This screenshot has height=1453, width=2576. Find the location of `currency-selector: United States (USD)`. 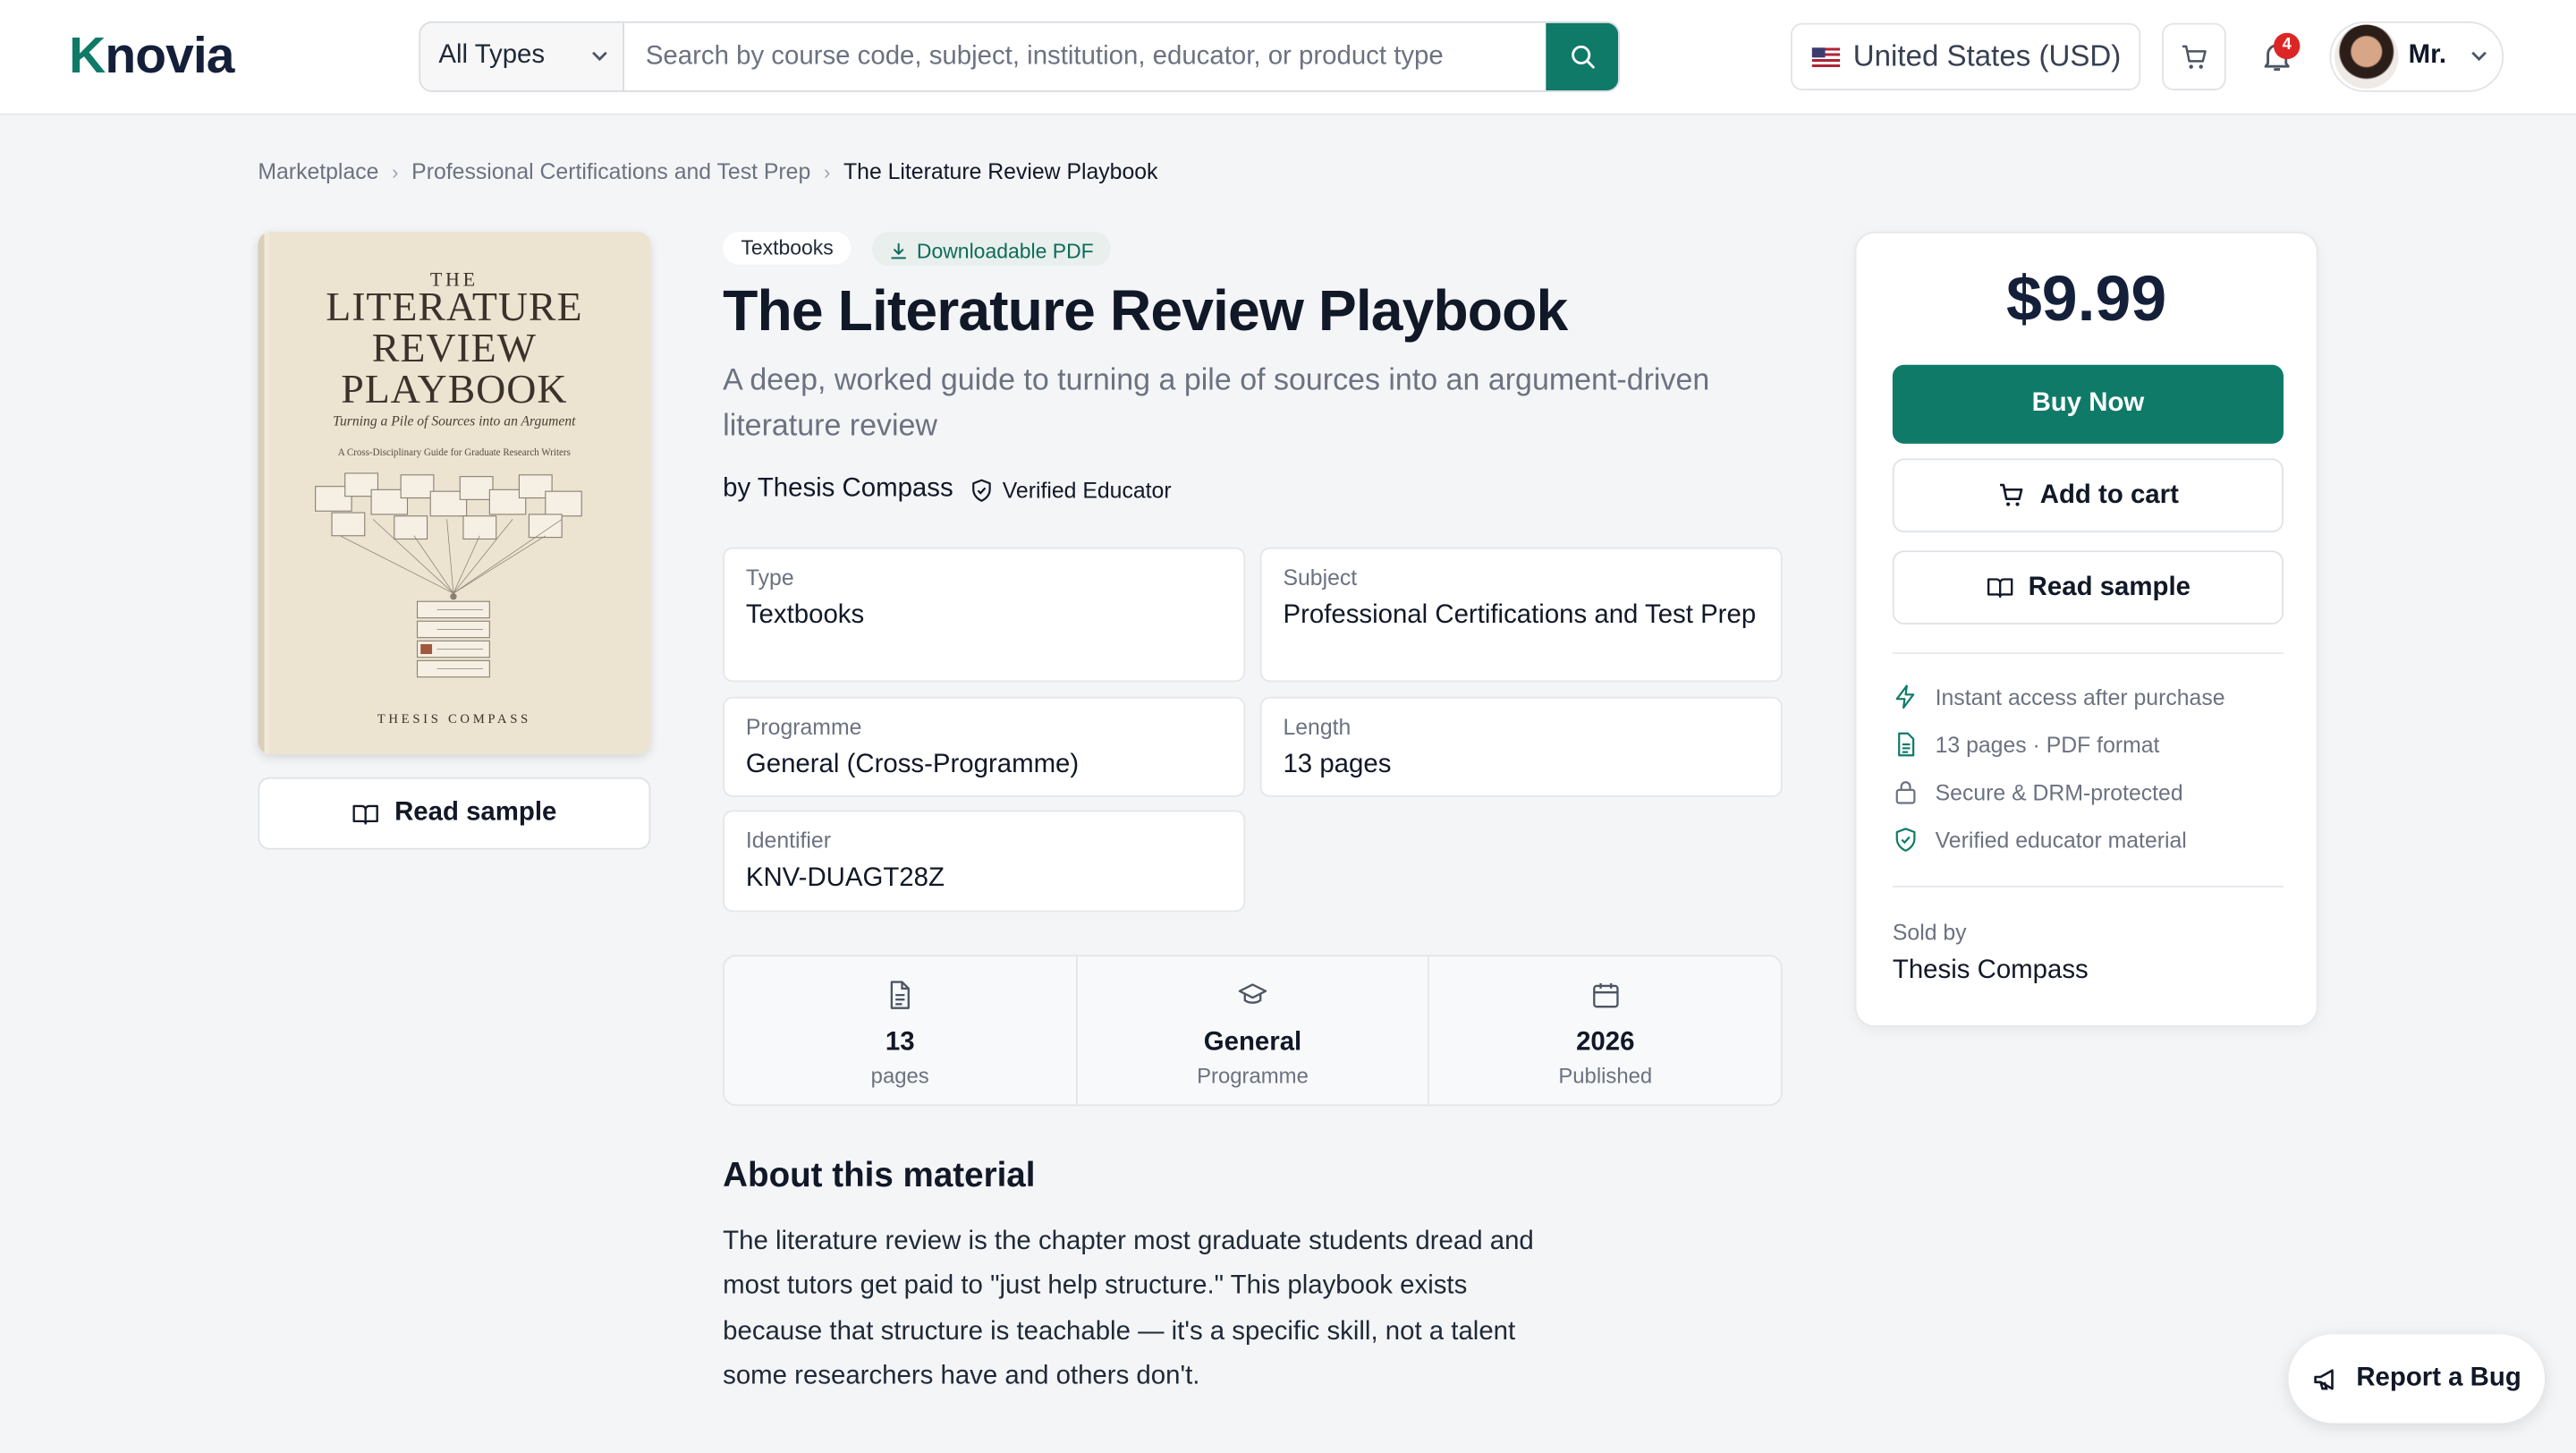

currency-selector: United States (USD) is located at coordinates (1966, 56).